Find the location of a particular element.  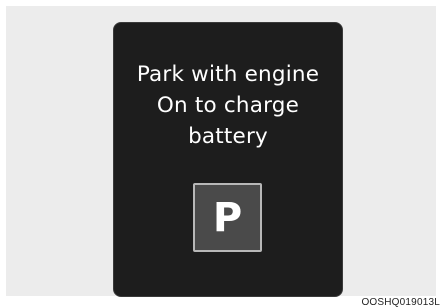

park-p-icon: P is located at coordinates (227, 217).